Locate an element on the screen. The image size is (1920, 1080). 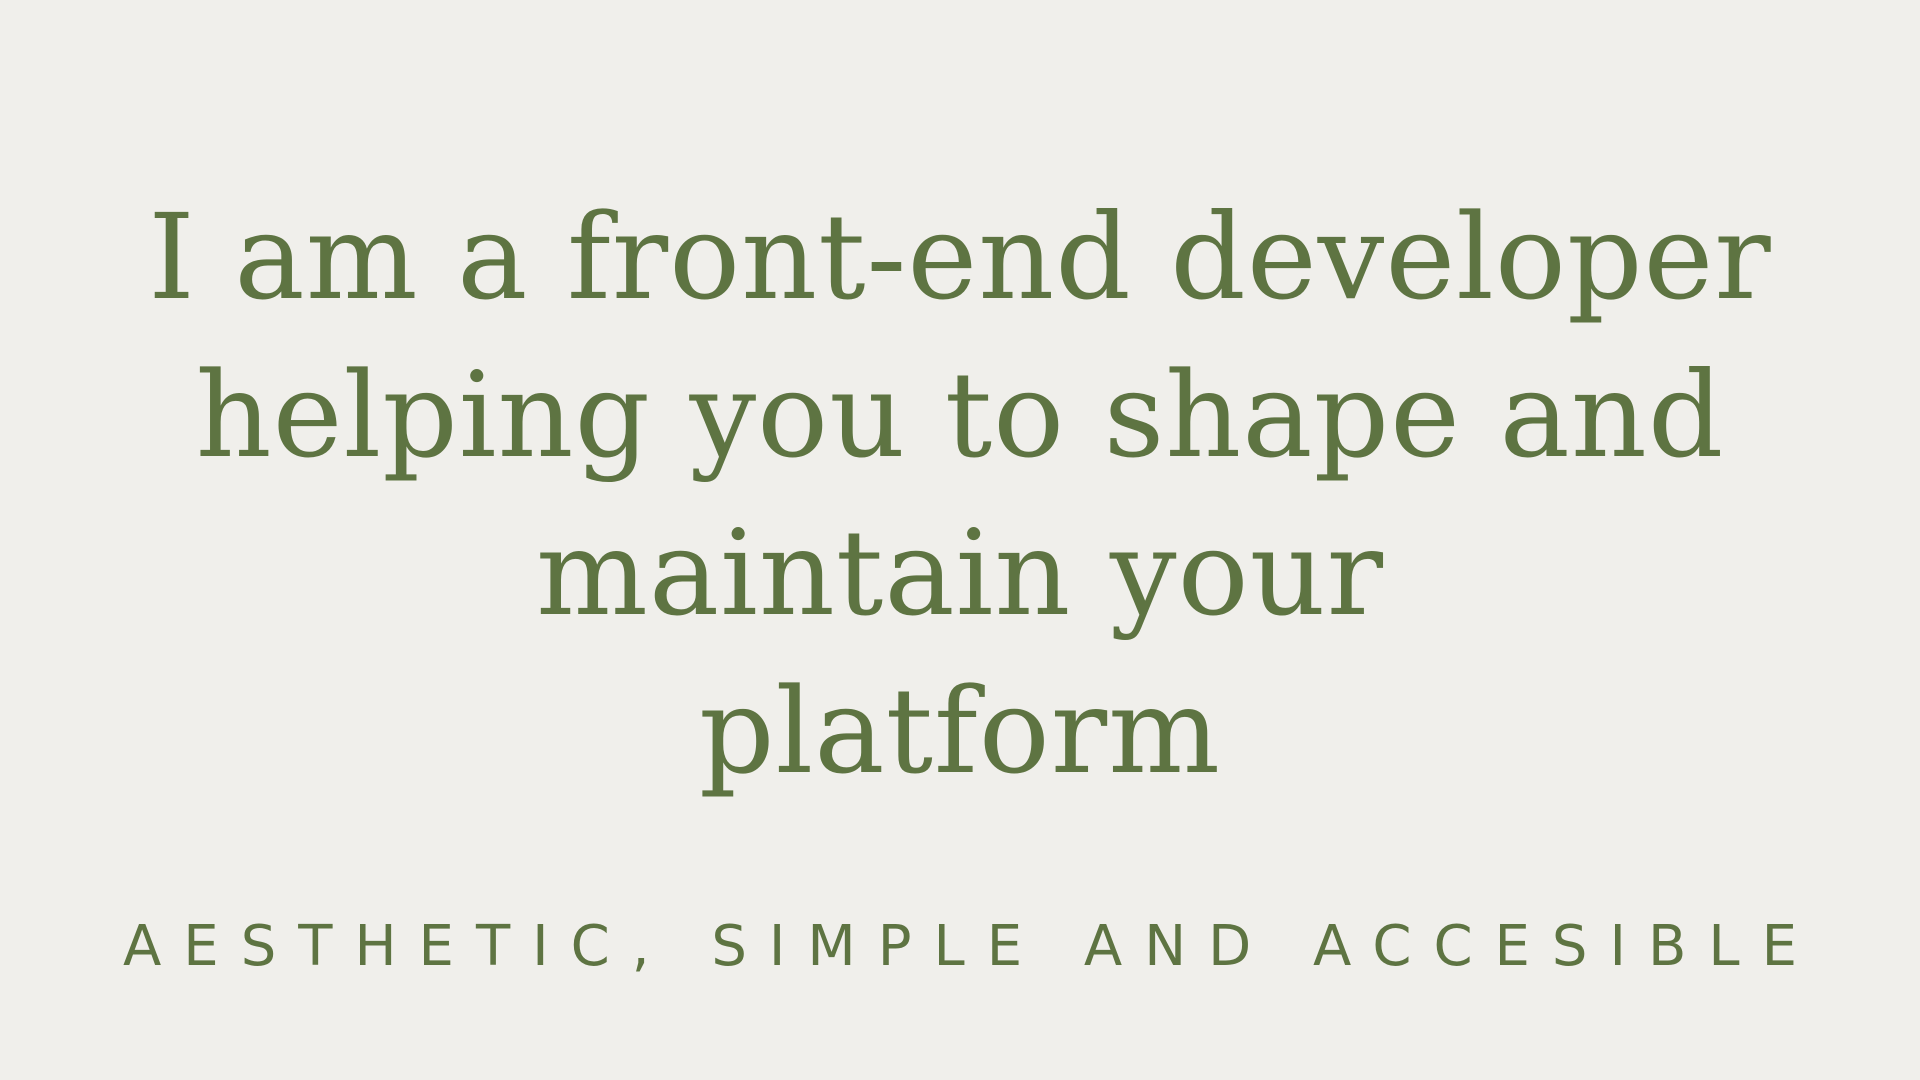
headline-line-3: maintain your is located at coordinates (960, 573).